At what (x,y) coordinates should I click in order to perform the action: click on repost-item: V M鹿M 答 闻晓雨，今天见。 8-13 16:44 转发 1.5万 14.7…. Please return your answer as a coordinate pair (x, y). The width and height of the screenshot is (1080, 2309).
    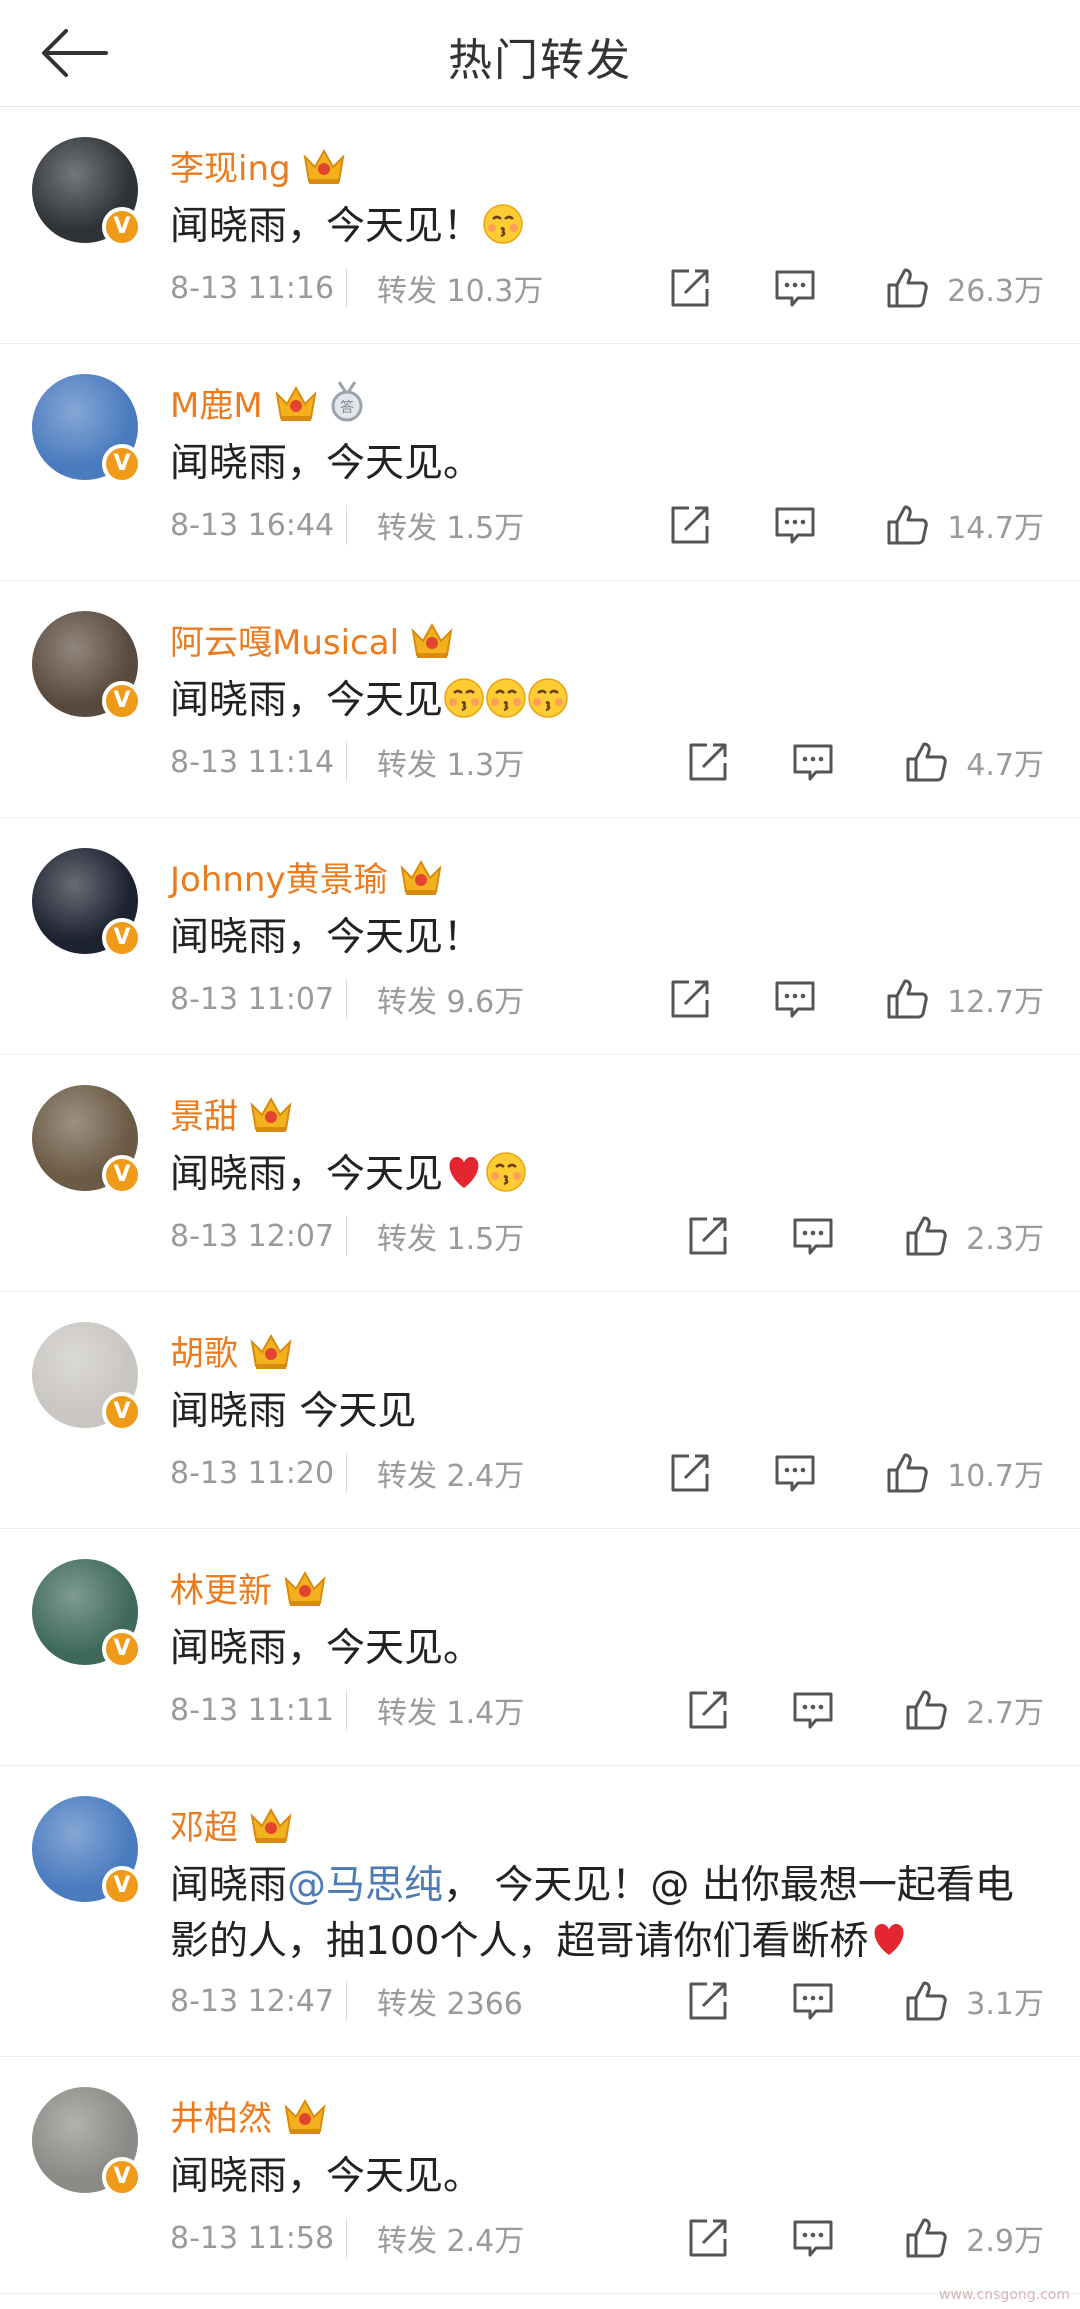
    Looking at the image, I should click on (540, 462).